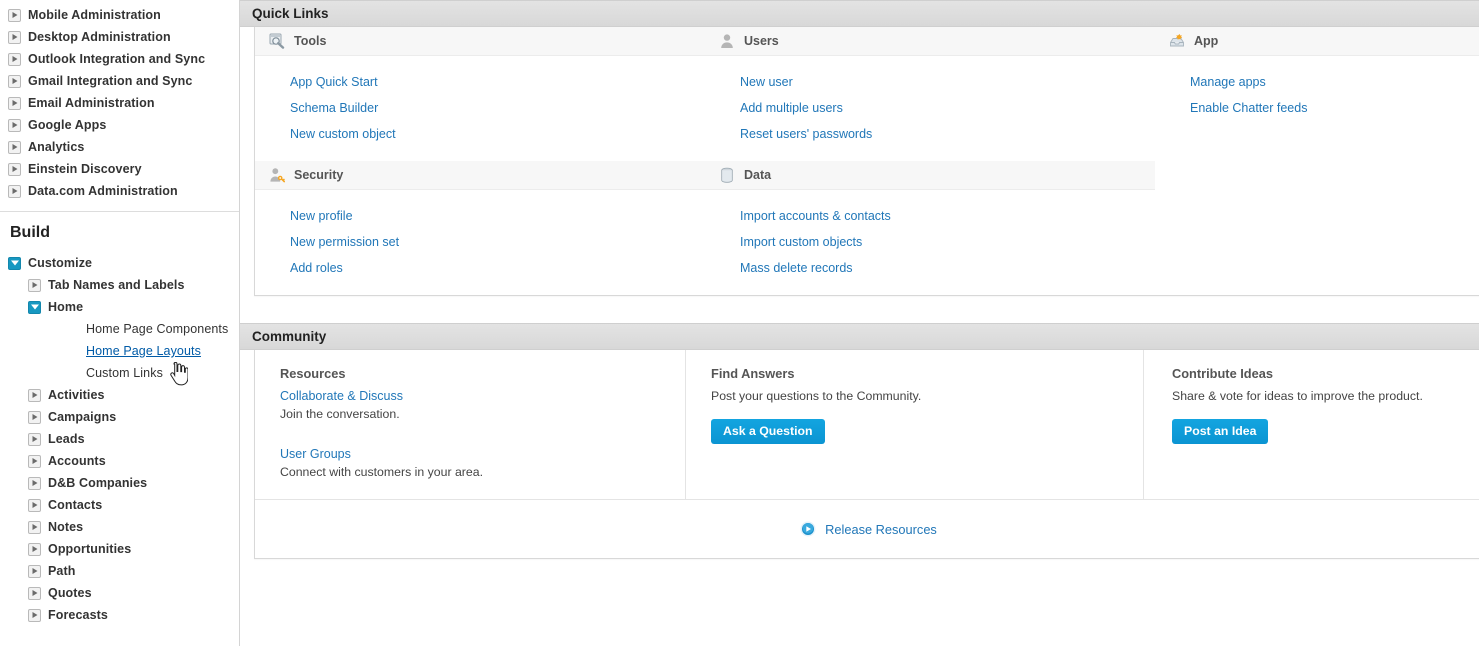  What do you see at coordinates (497, 216) in the screenshot?
I see `link-new-profile: New profile` at bounding box center [497, 216].